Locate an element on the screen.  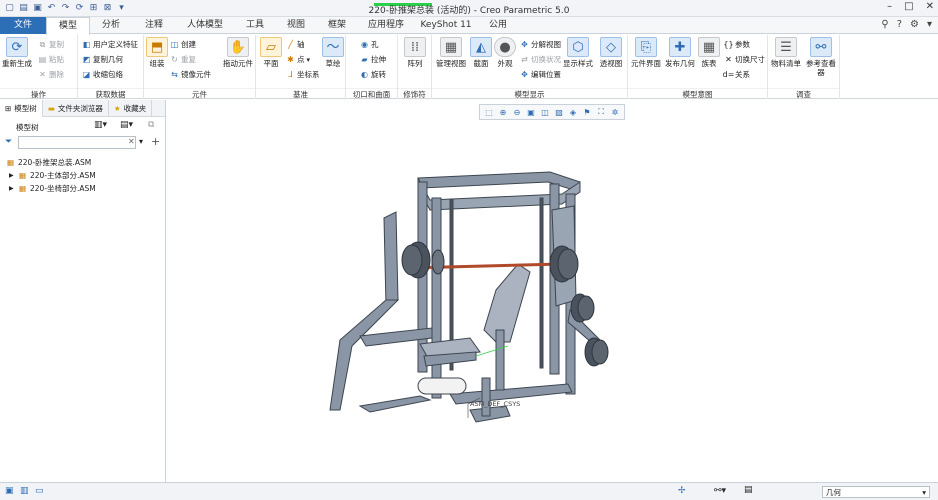
tree-search-input is located at coordinates (77, 142).